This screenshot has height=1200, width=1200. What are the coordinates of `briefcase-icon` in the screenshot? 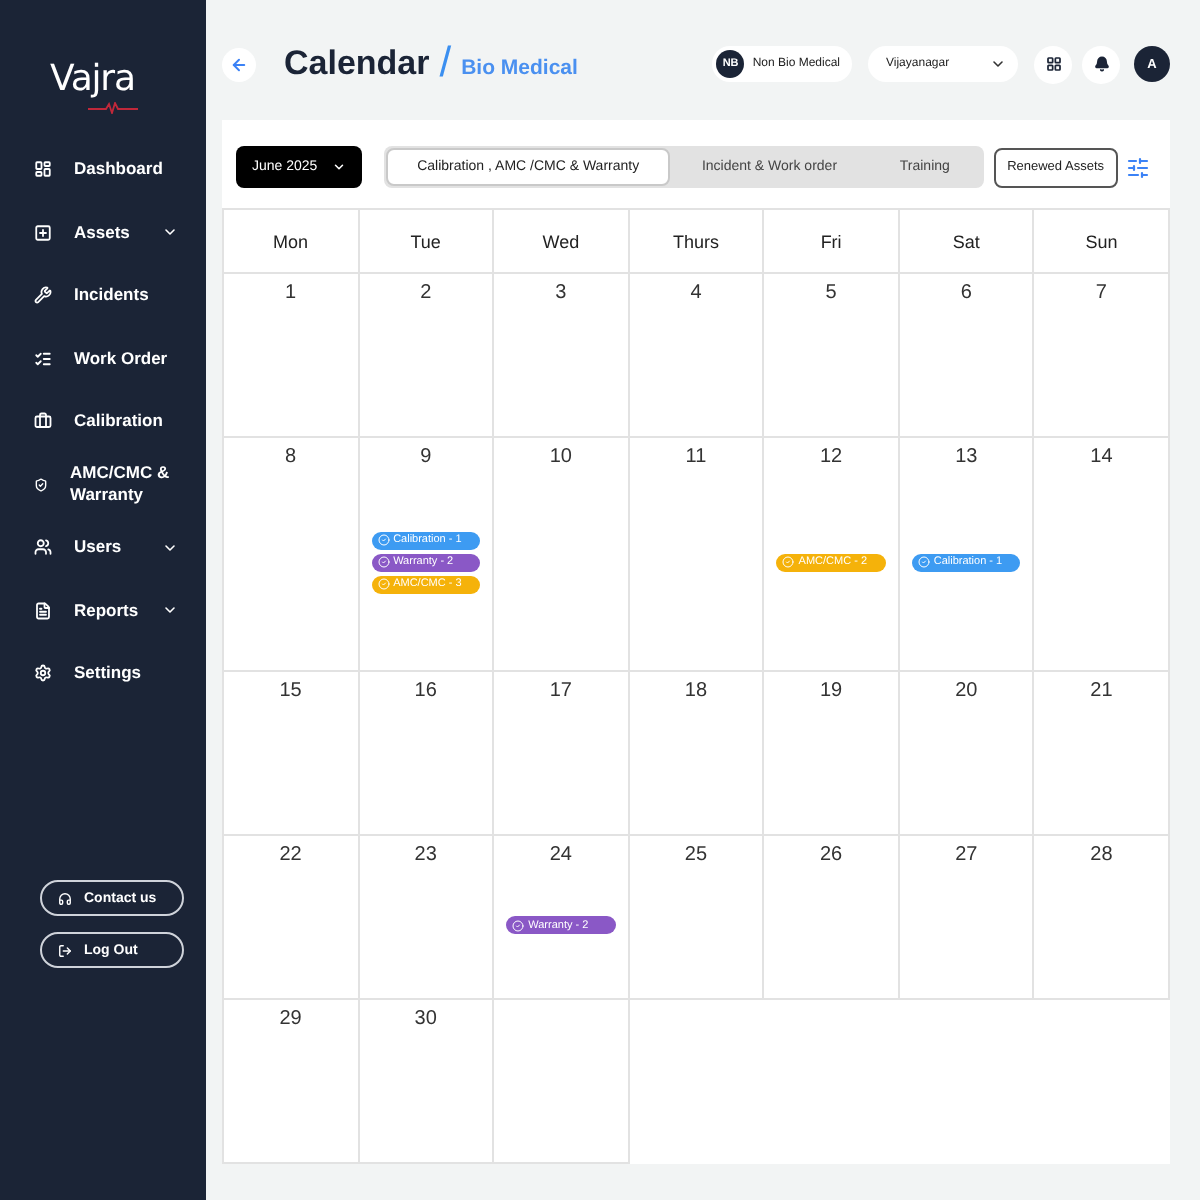 It's located at (43, 421).